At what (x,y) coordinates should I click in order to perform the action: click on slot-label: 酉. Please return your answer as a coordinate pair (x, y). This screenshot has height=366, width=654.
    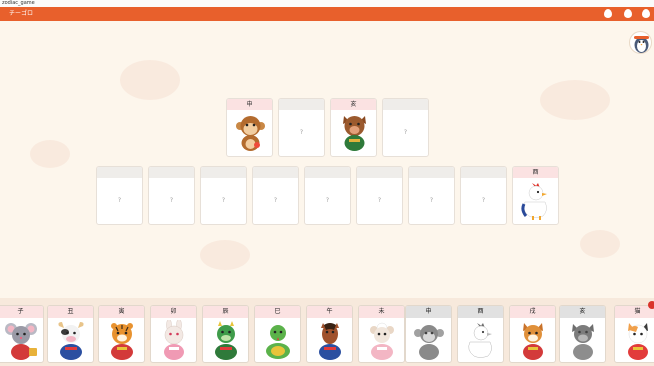
    Looking at the image, I should click on (535, 172).